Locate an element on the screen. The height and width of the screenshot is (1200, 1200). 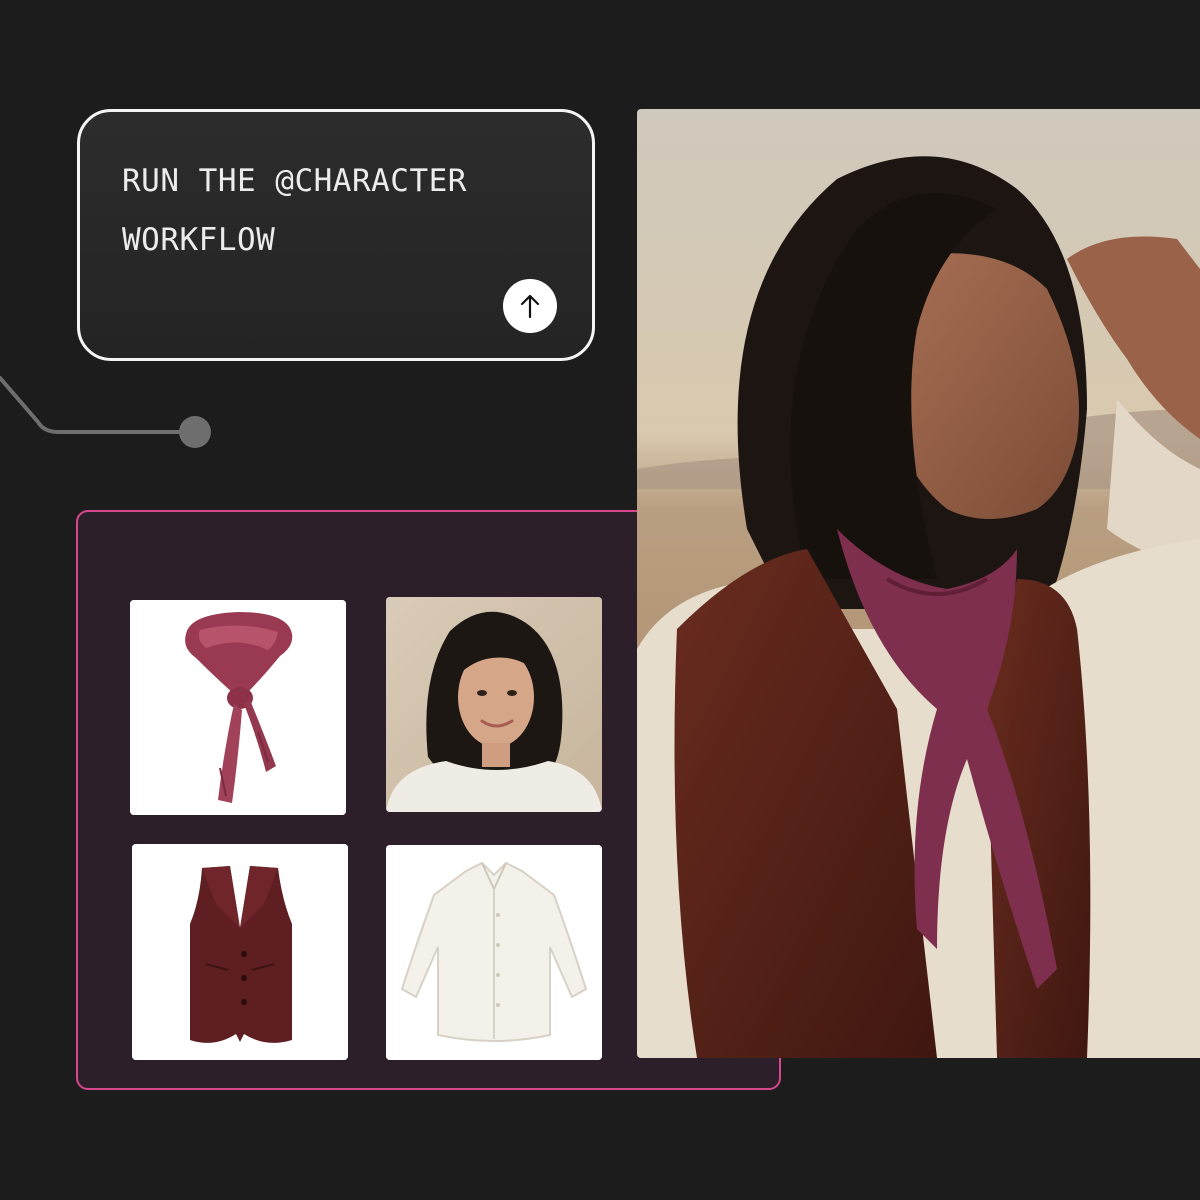
arrow-up-icon is located at coordinates (530, 306).